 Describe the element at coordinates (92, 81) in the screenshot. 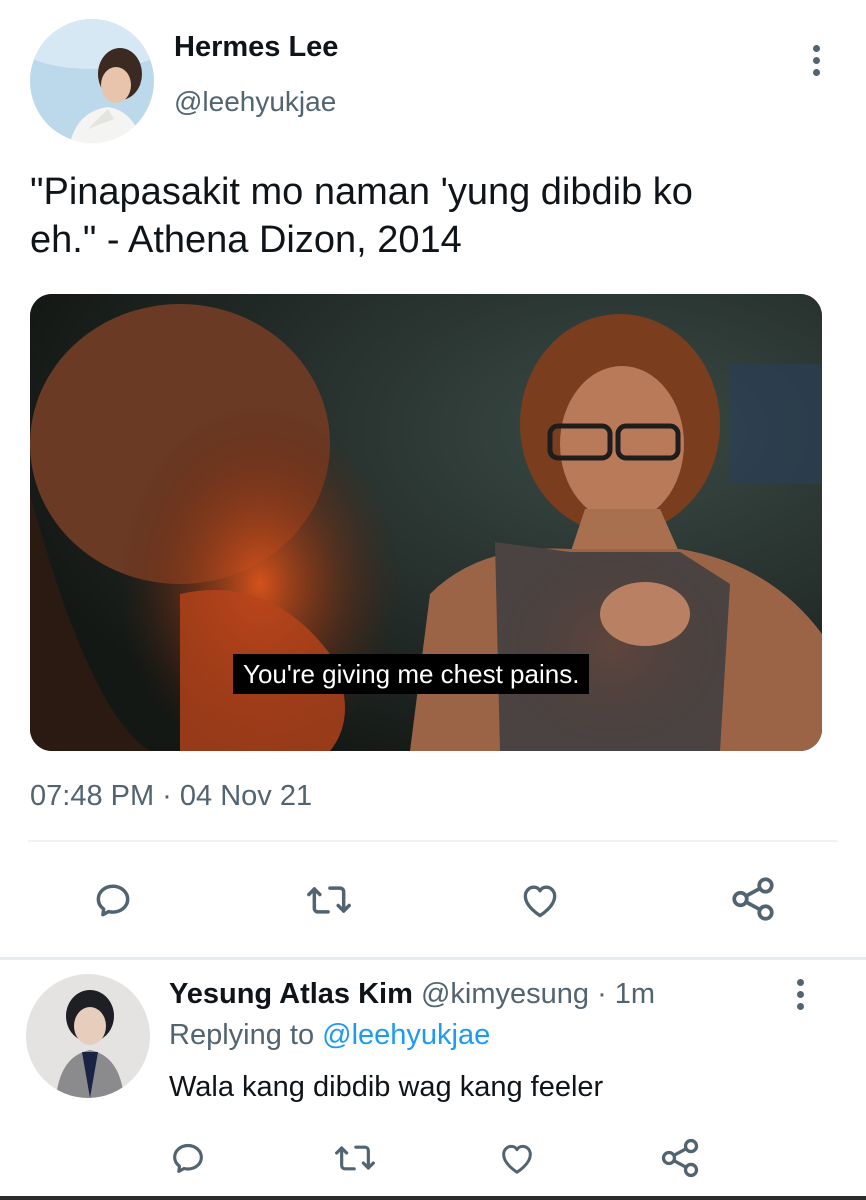

I see `author-avatar` at that location.